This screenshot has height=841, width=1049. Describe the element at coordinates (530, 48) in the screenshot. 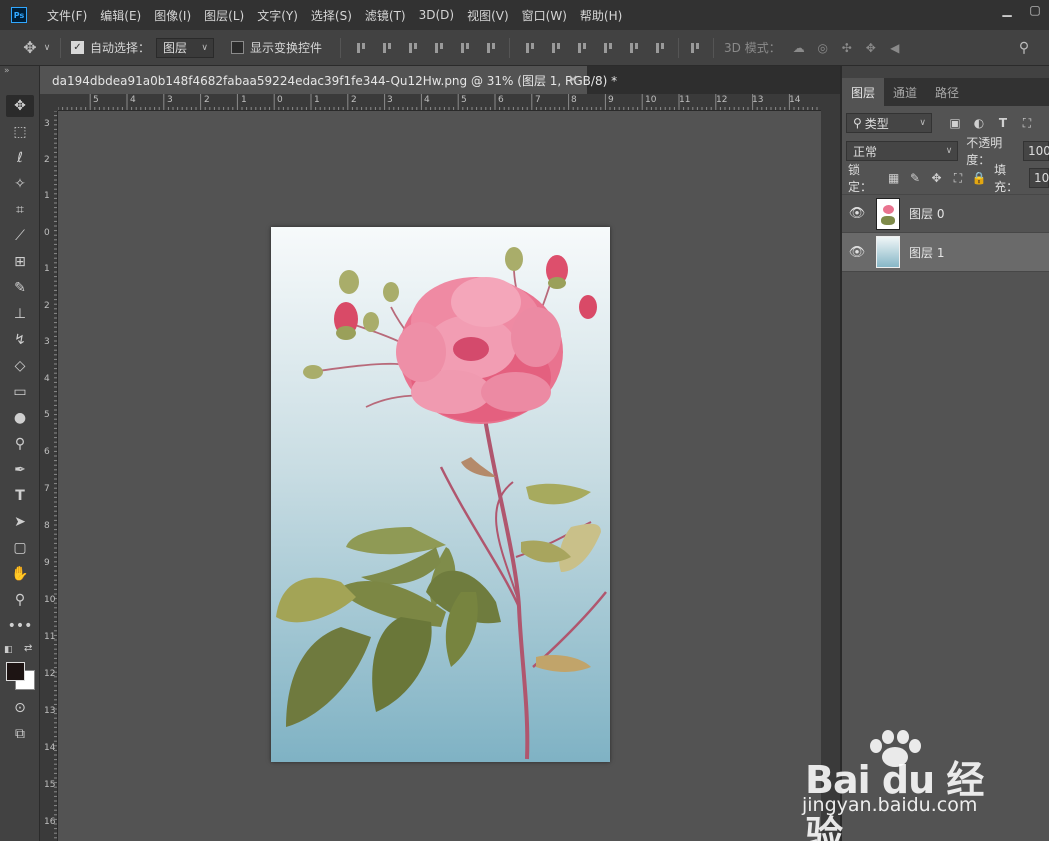

I see `distribute-top-icon` at that location.